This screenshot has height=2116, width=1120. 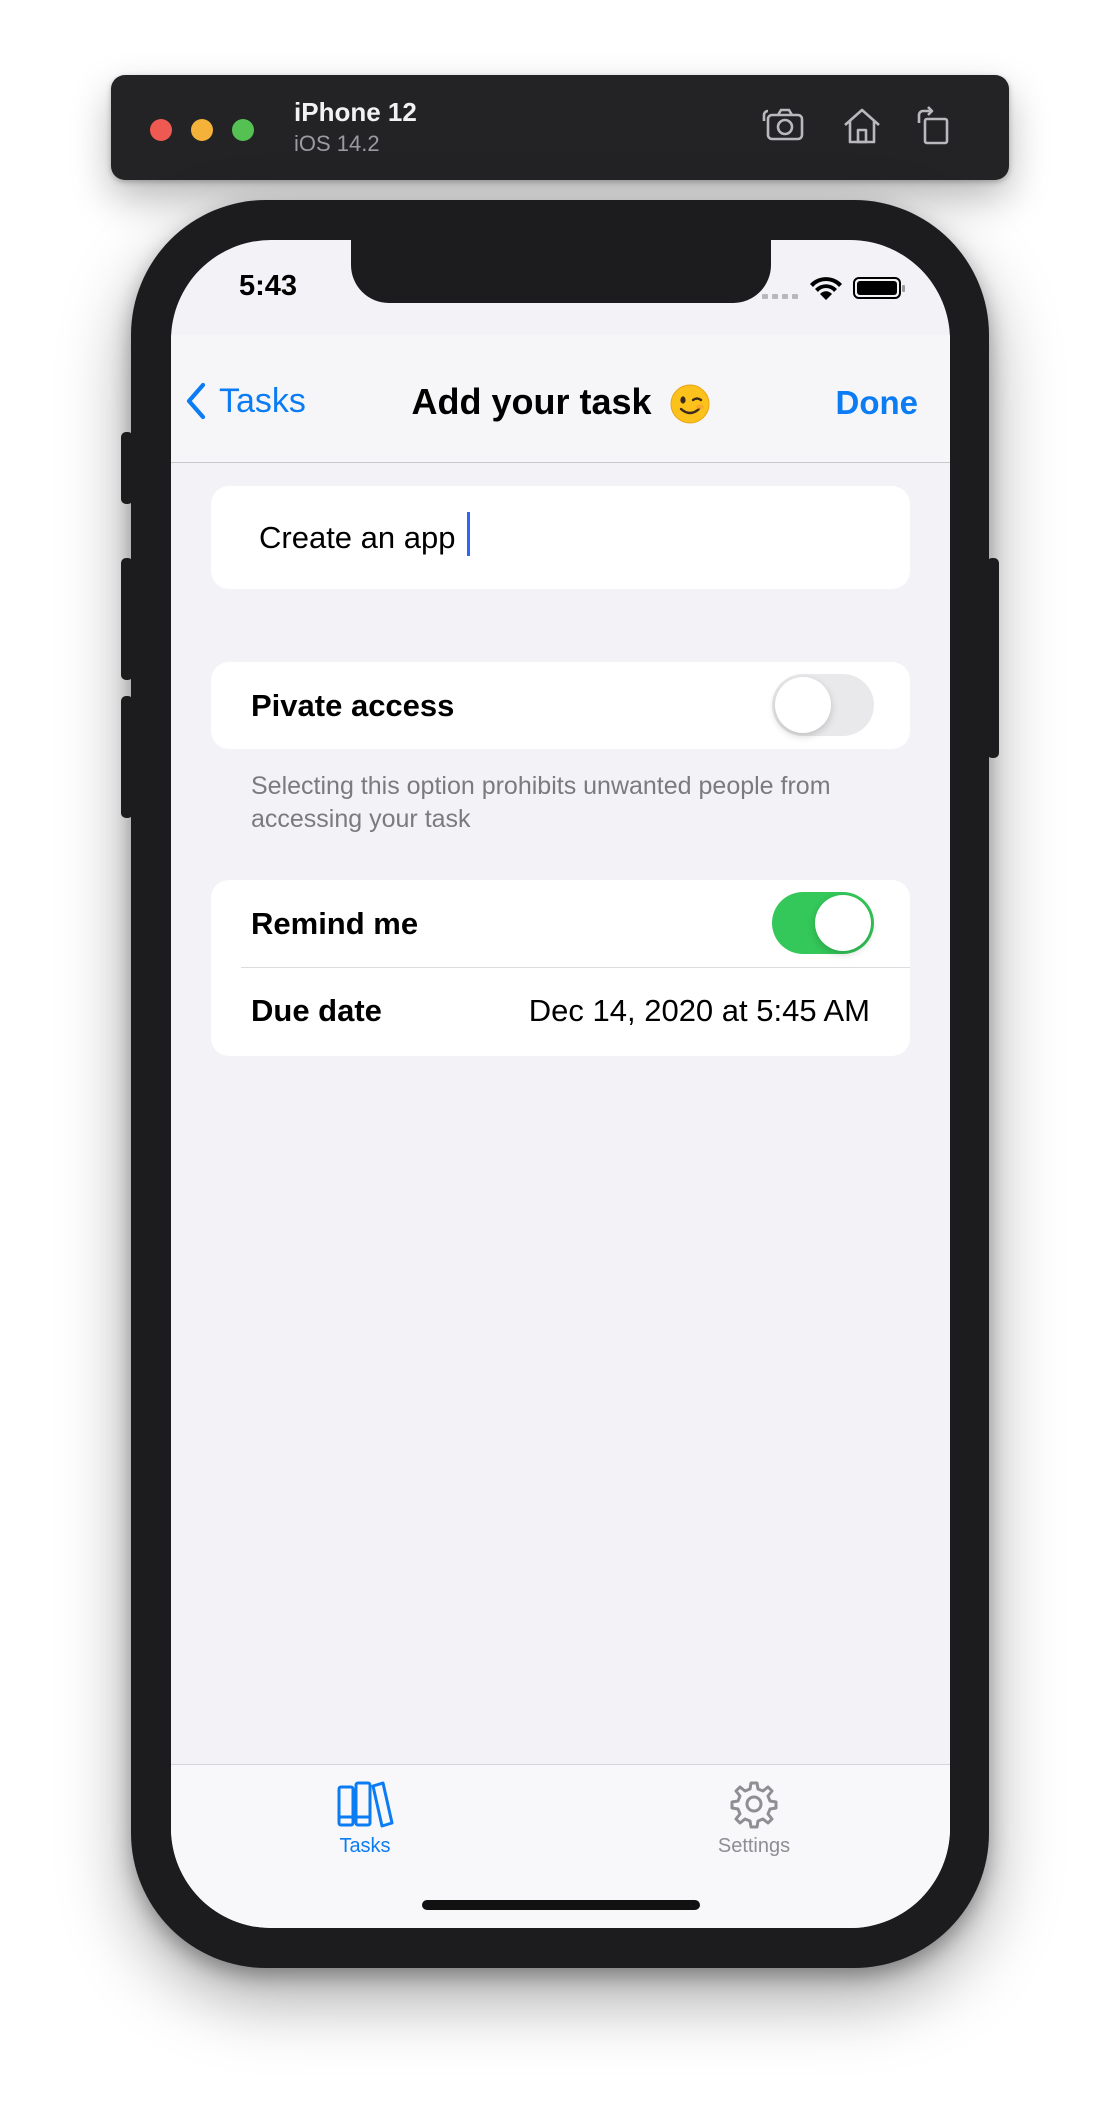 I want to click on back-button: Tasks, so click(x=244, y=401).